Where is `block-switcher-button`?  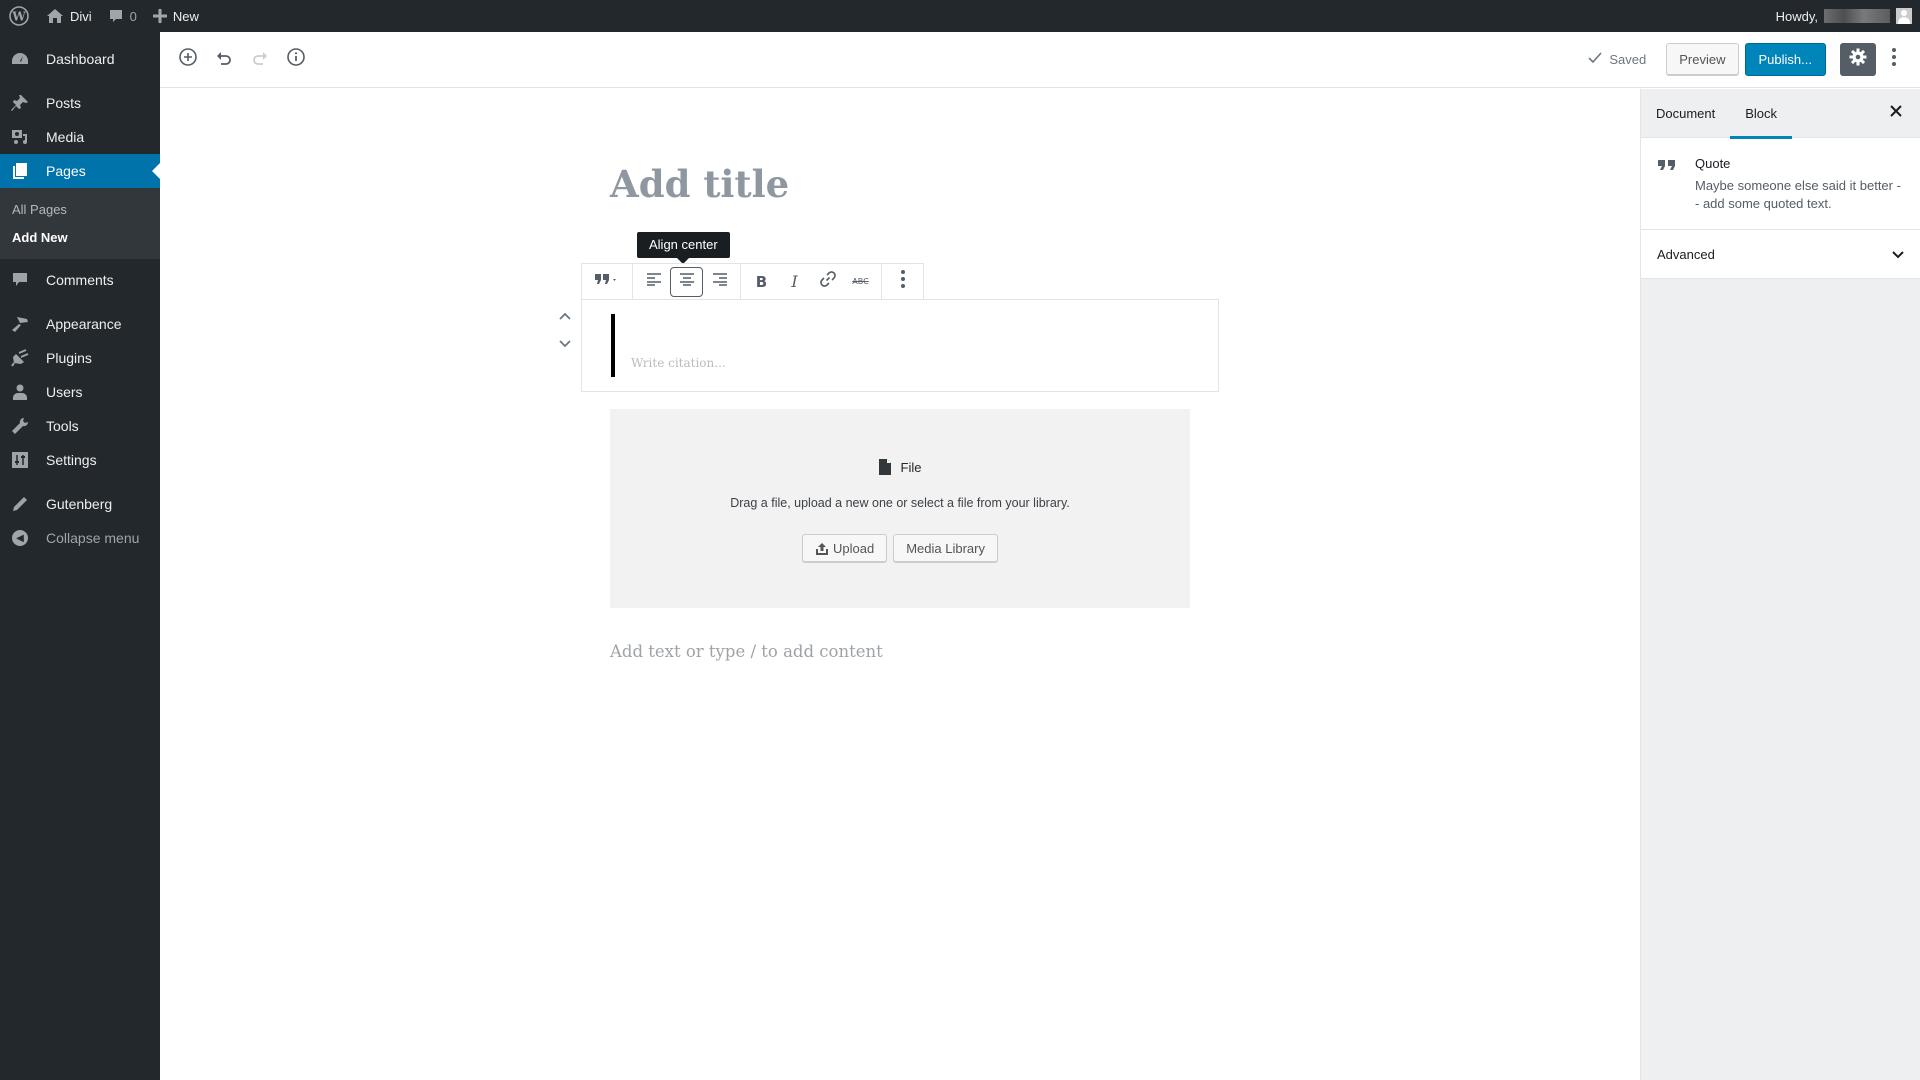
block-switcher-button is located at coordinates (607, 282).